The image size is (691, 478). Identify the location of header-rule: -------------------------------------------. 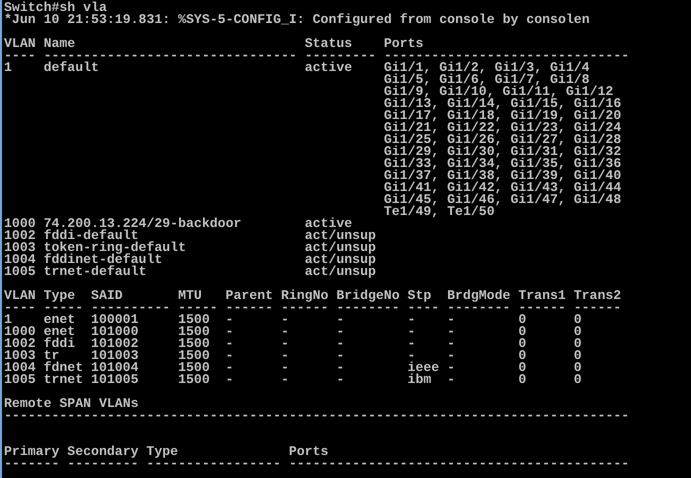
(459, 464).